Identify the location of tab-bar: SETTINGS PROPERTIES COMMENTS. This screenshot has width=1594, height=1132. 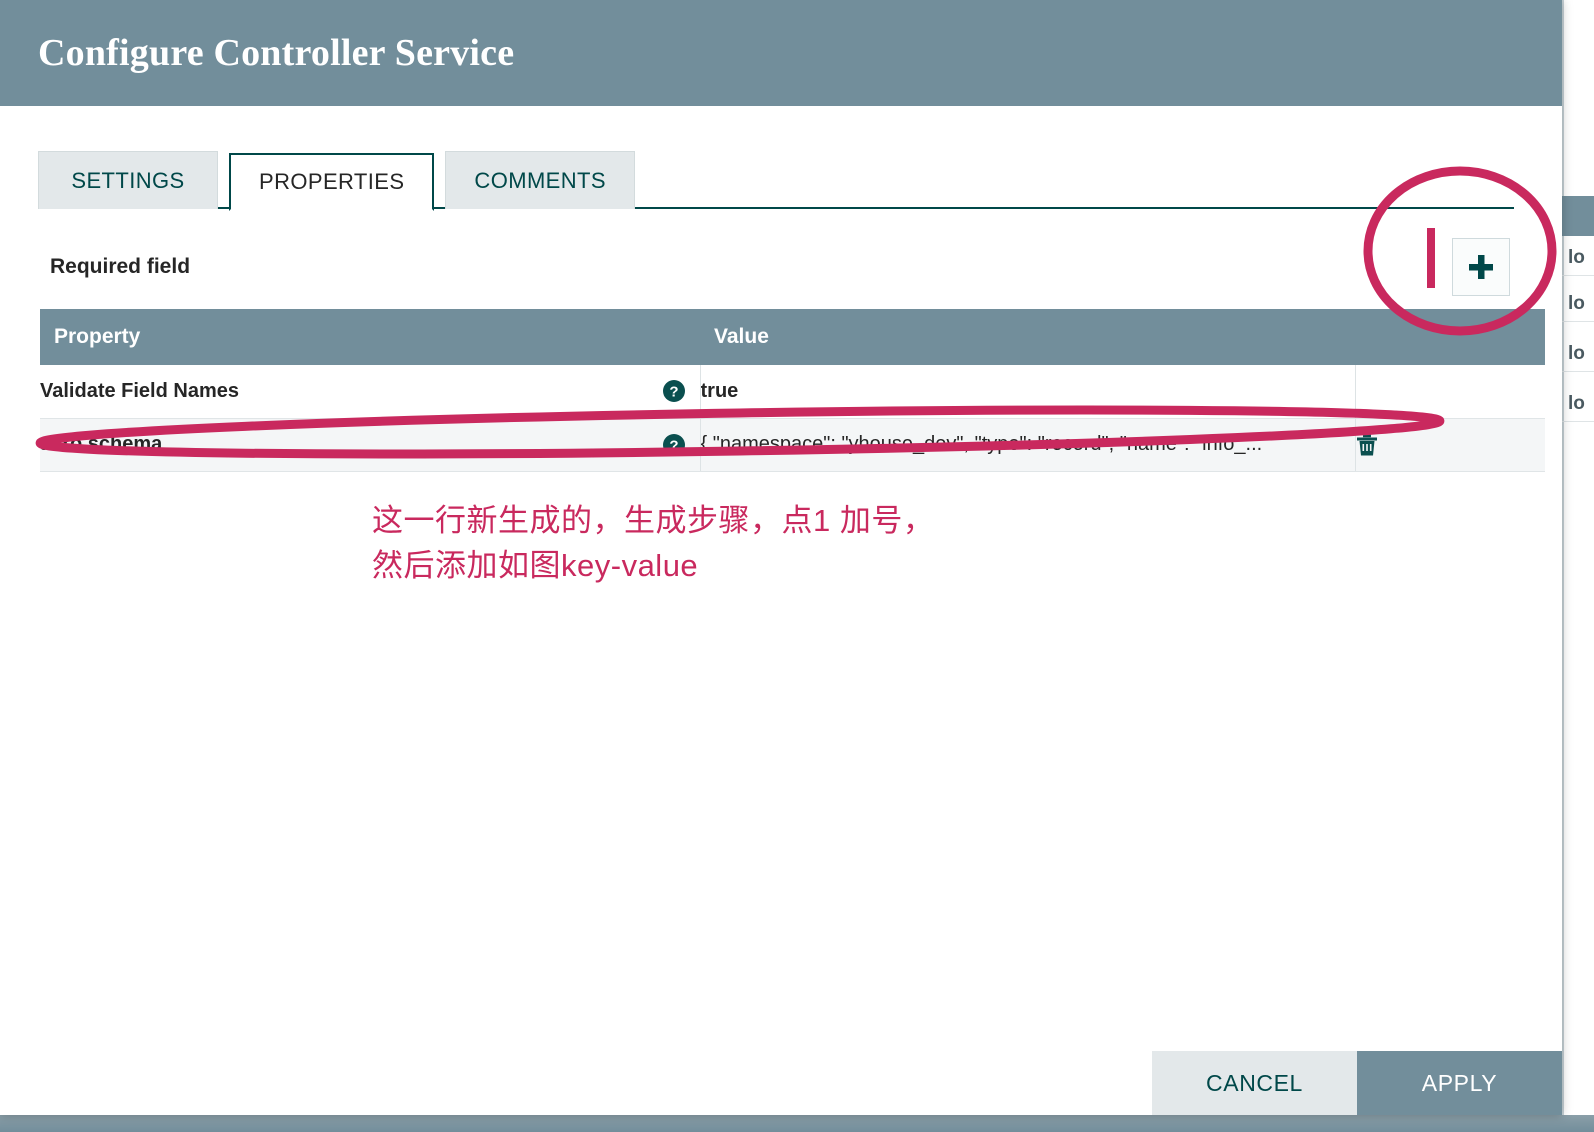
(781, 181).